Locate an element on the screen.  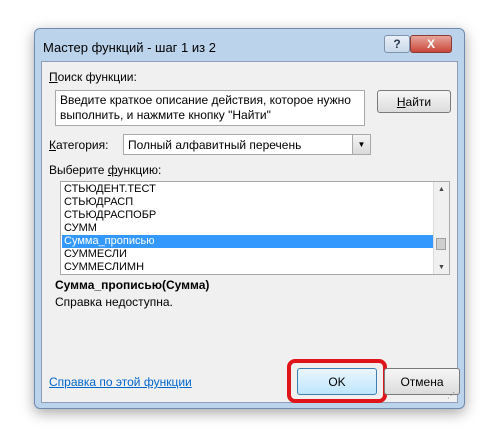
scroll-thumb is located at coordinates (441, 244).